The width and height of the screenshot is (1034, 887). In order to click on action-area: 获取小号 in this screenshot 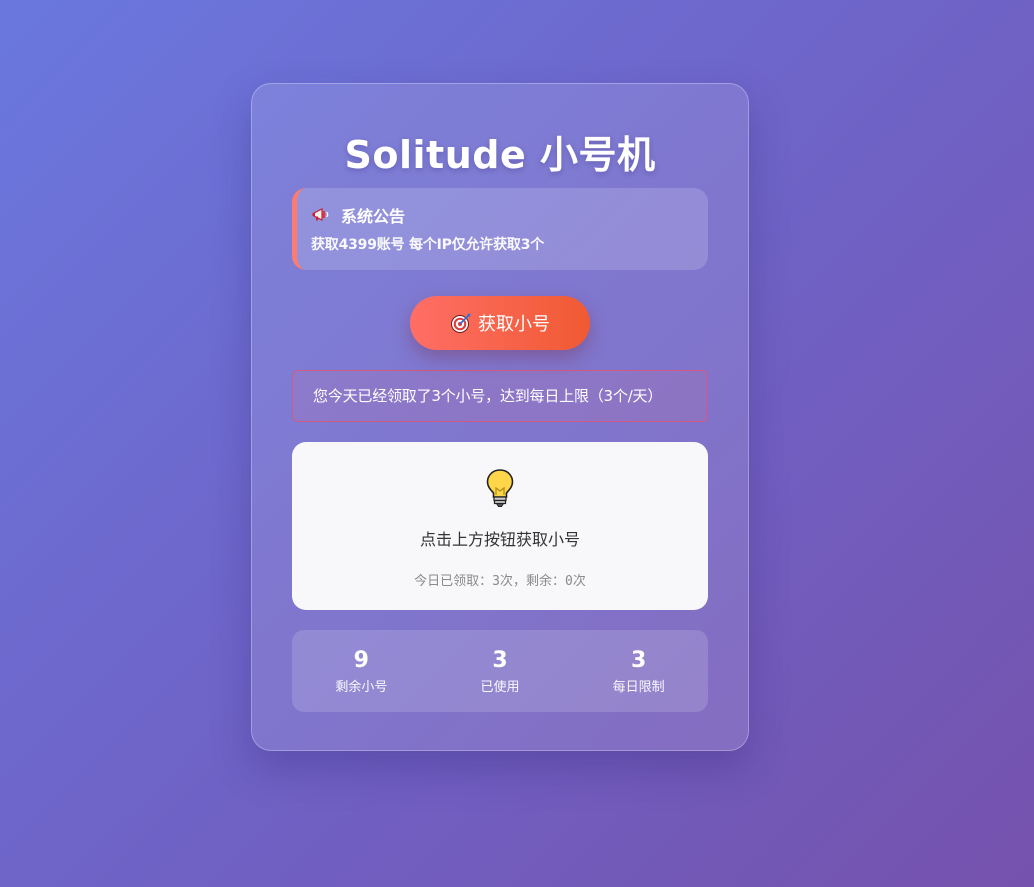, I will do `click(500, 323)`.